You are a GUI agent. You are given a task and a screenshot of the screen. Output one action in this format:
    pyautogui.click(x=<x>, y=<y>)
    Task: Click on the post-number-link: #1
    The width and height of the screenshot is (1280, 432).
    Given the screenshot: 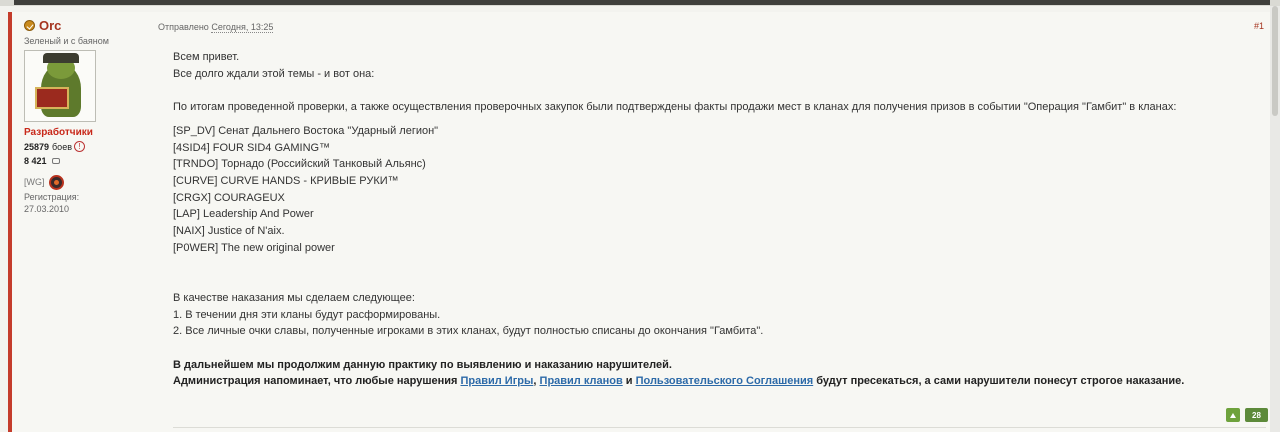 What is the action you would take?
    pyautogui.click(x=1259, y=26)
    